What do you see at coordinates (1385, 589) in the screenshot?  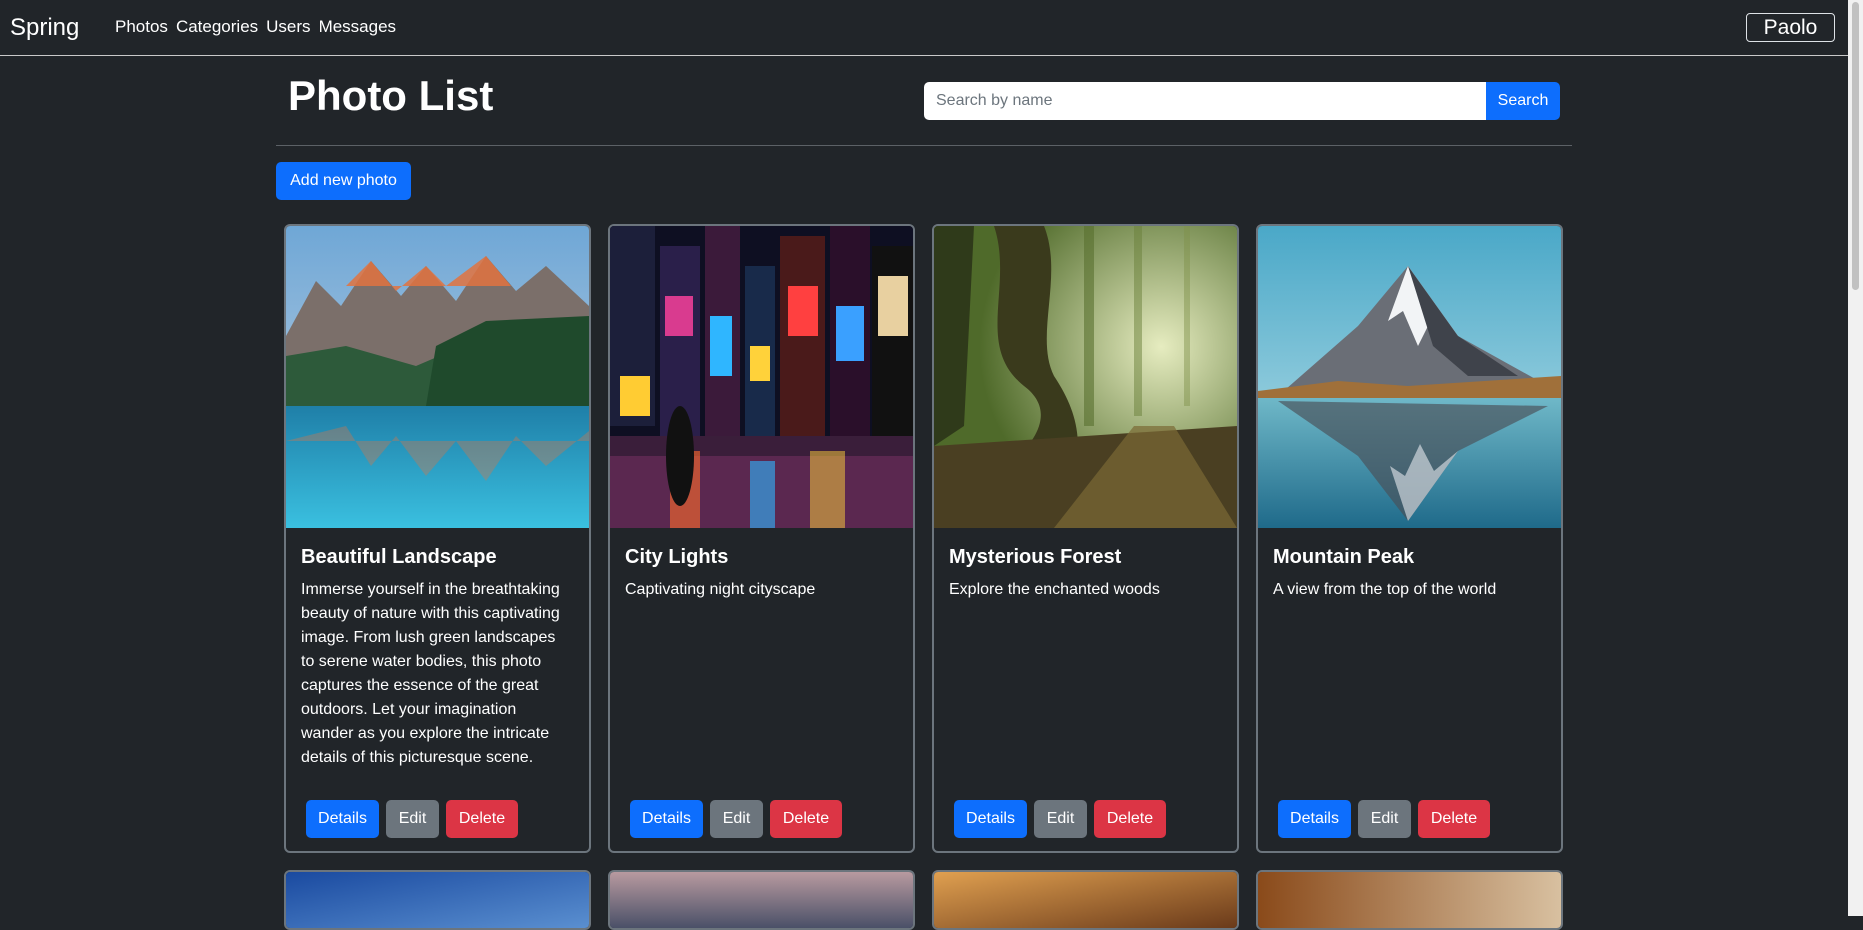 I see `card-description: A view from the top of the world` at bounding box center [1385, 589].